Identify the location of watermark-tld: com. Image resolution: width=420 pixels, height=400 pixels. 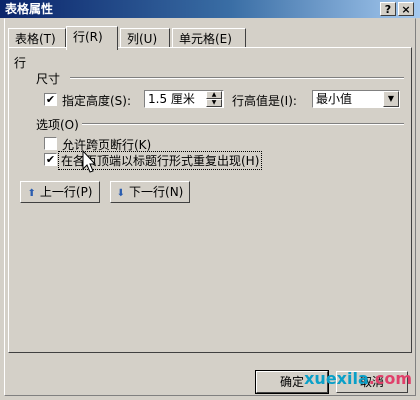
(393, 378).